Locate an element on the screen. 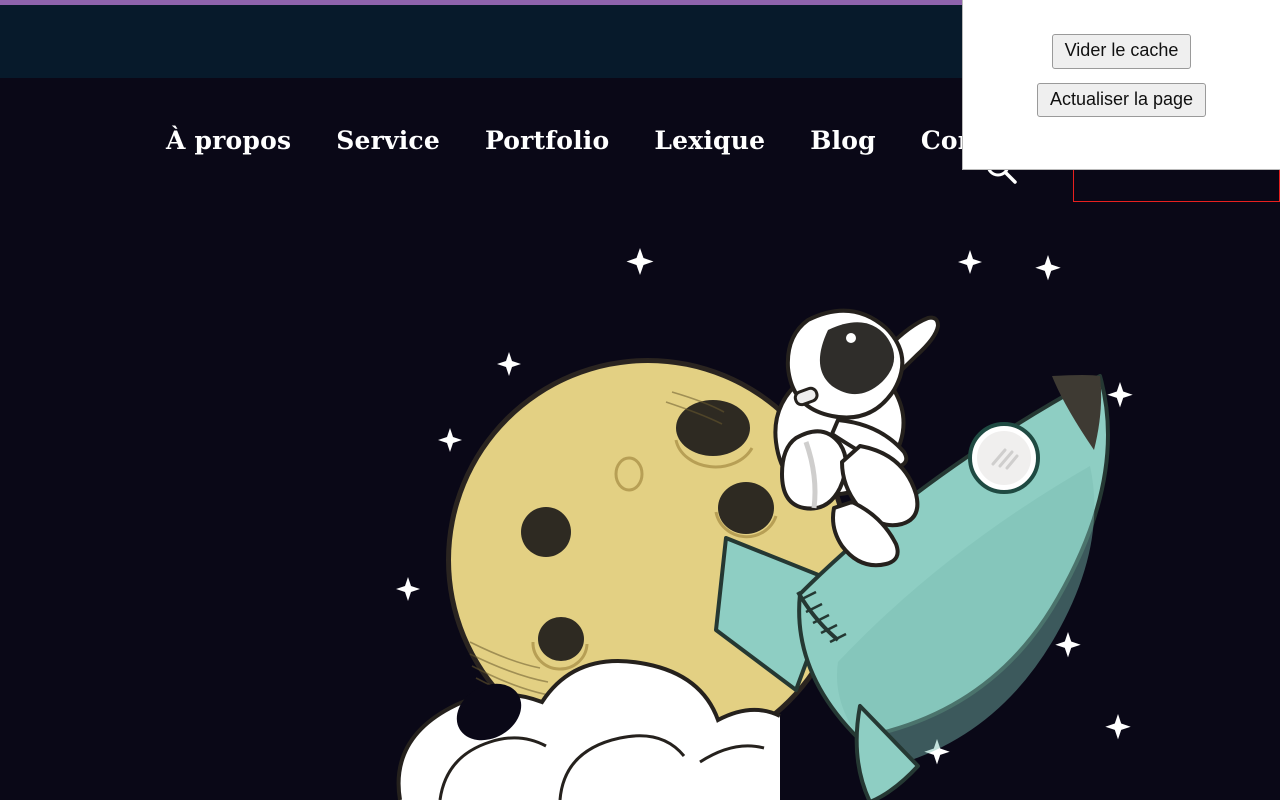  nav-item-portfolio: Portfolio is located at coordinates (547, 140).